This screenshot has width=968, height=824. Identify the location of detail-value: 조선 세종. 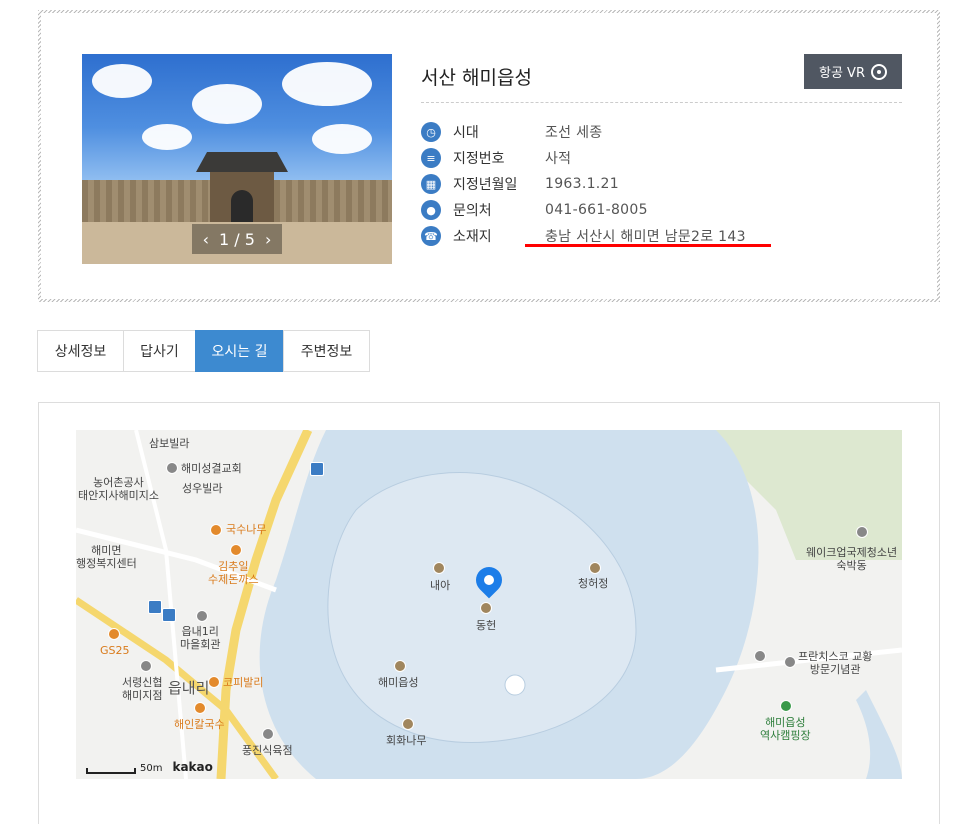
(574, 133).